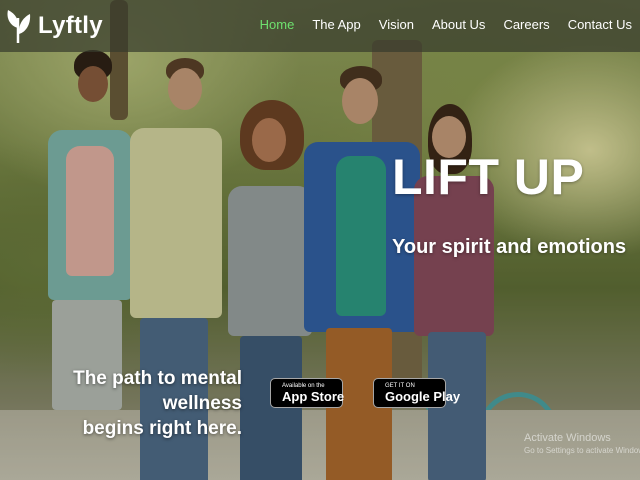 This screenshot has width=640, height=480. Describe the element at coordinates (396, 24) in the screenshot. I see `nav-vision: Vision` at that location.